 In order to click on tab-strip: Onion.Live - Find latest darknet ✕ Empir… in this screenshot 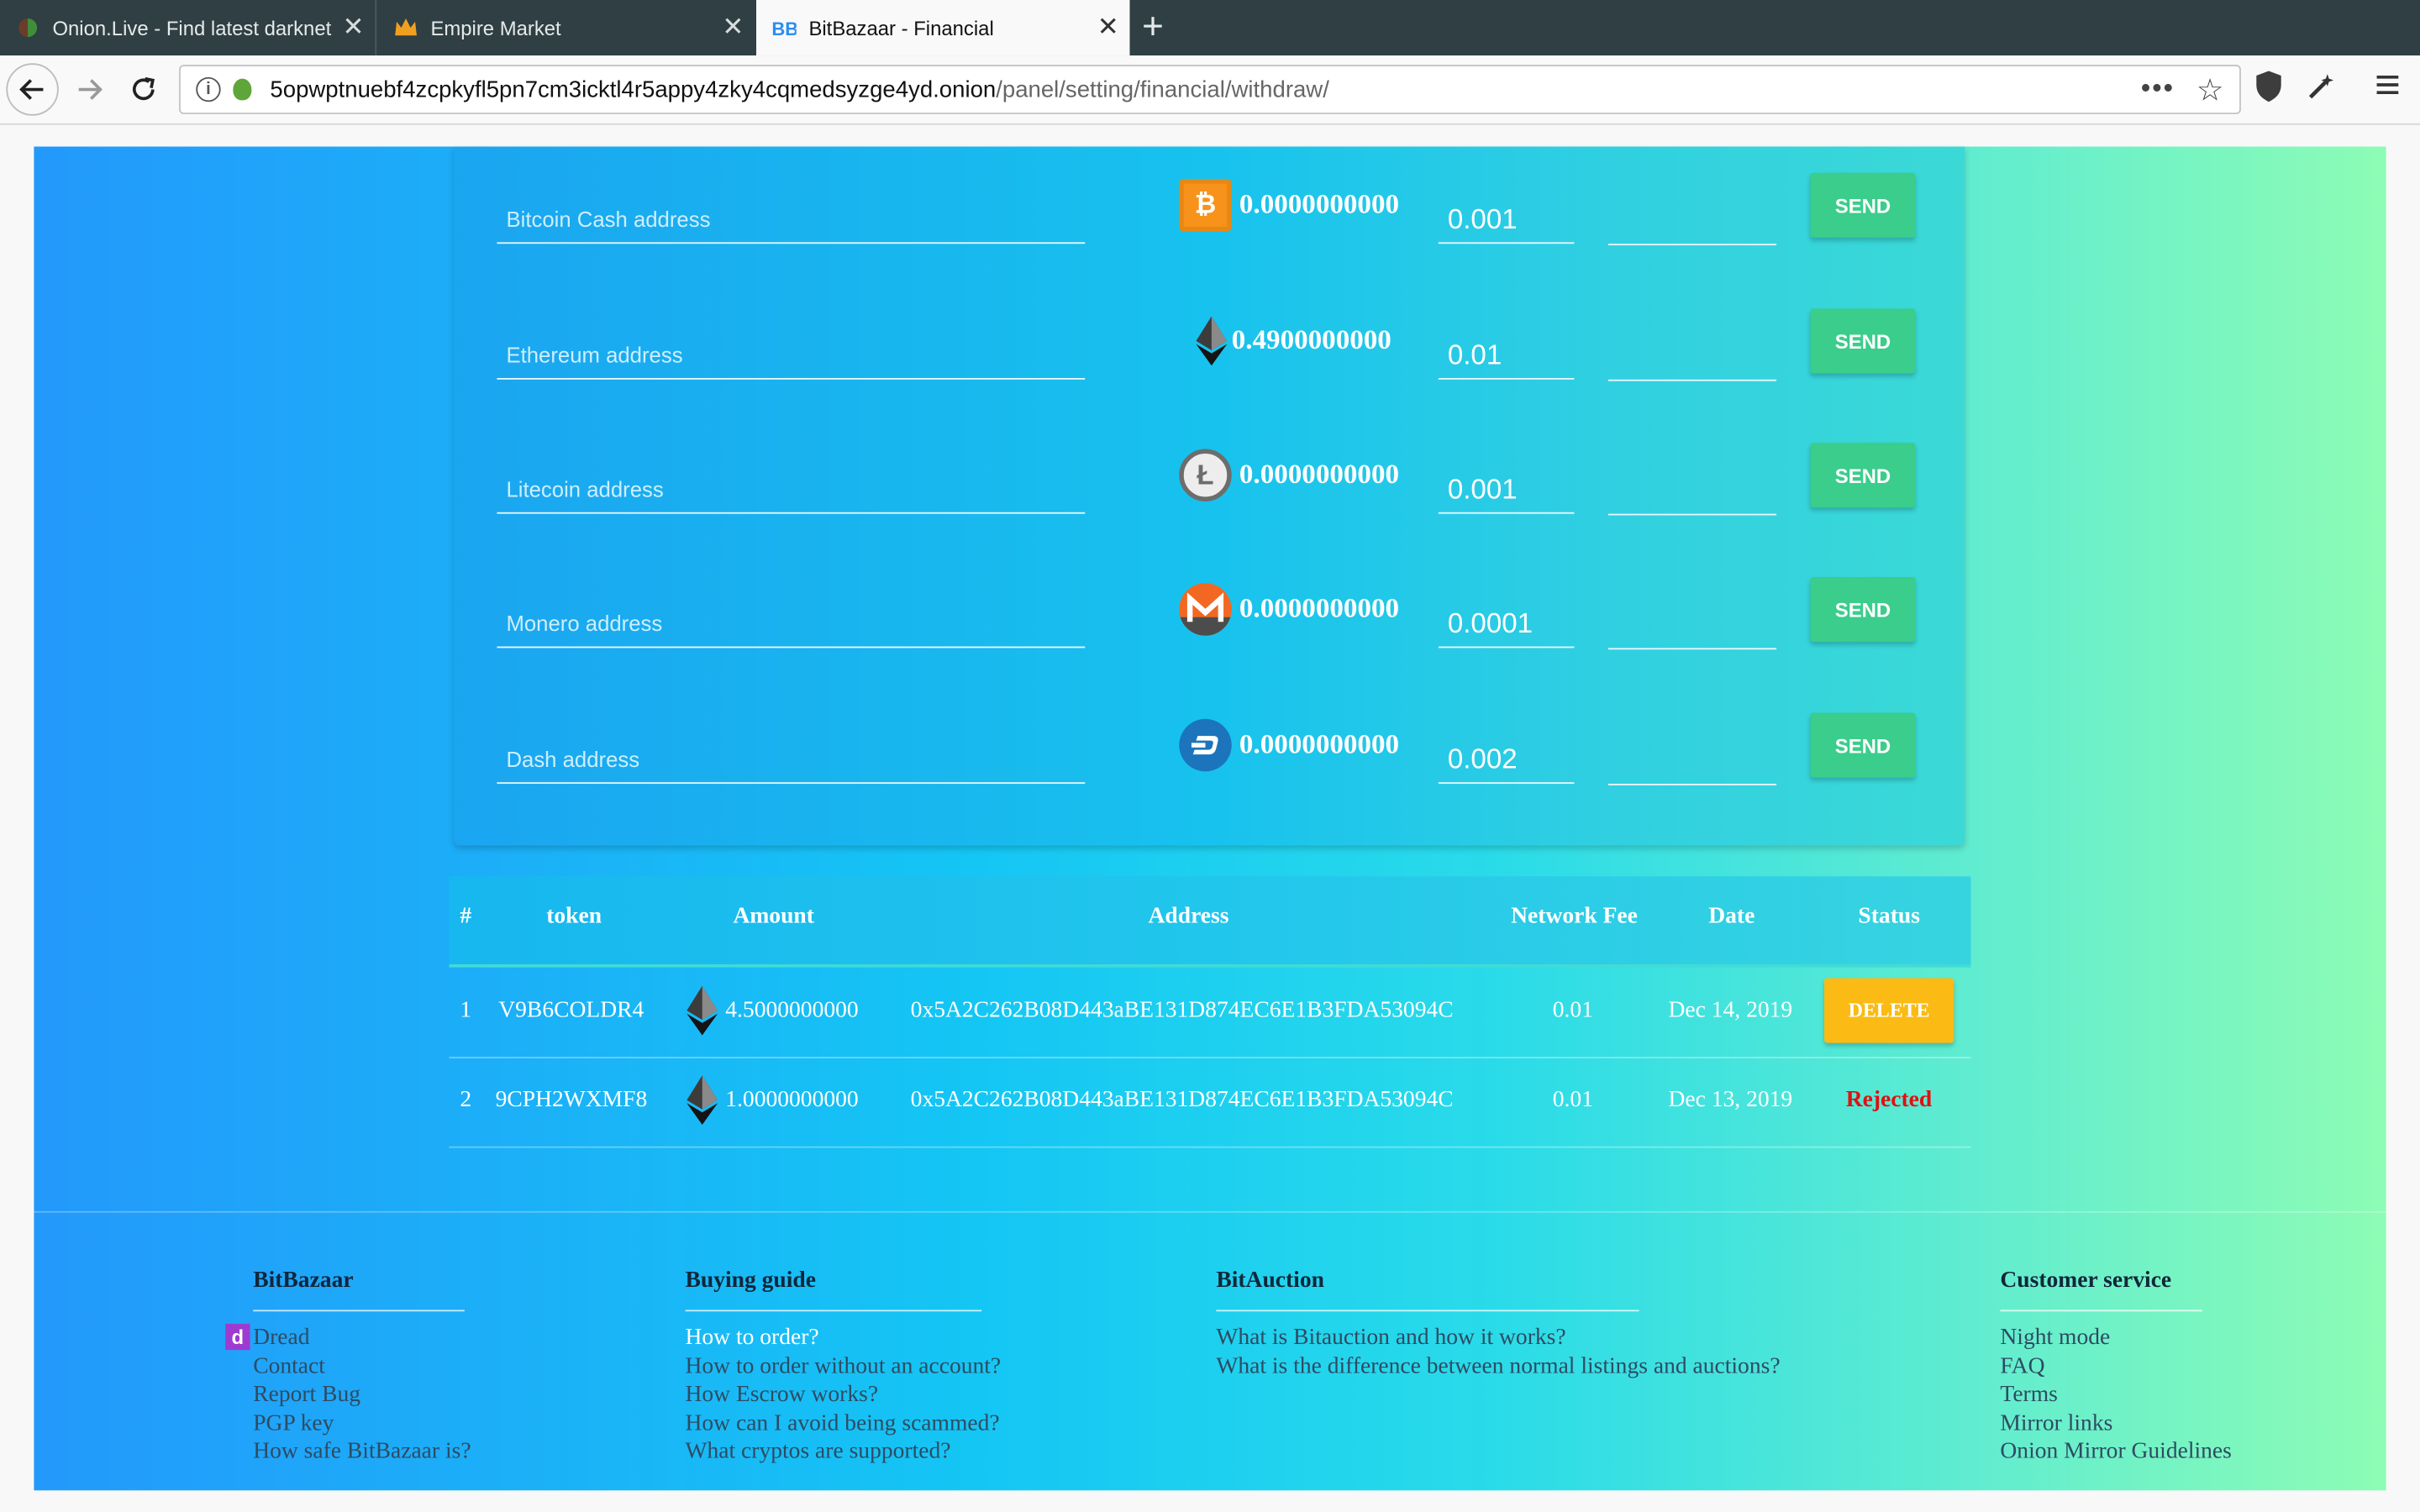, I will do `click(1210, 28)`.